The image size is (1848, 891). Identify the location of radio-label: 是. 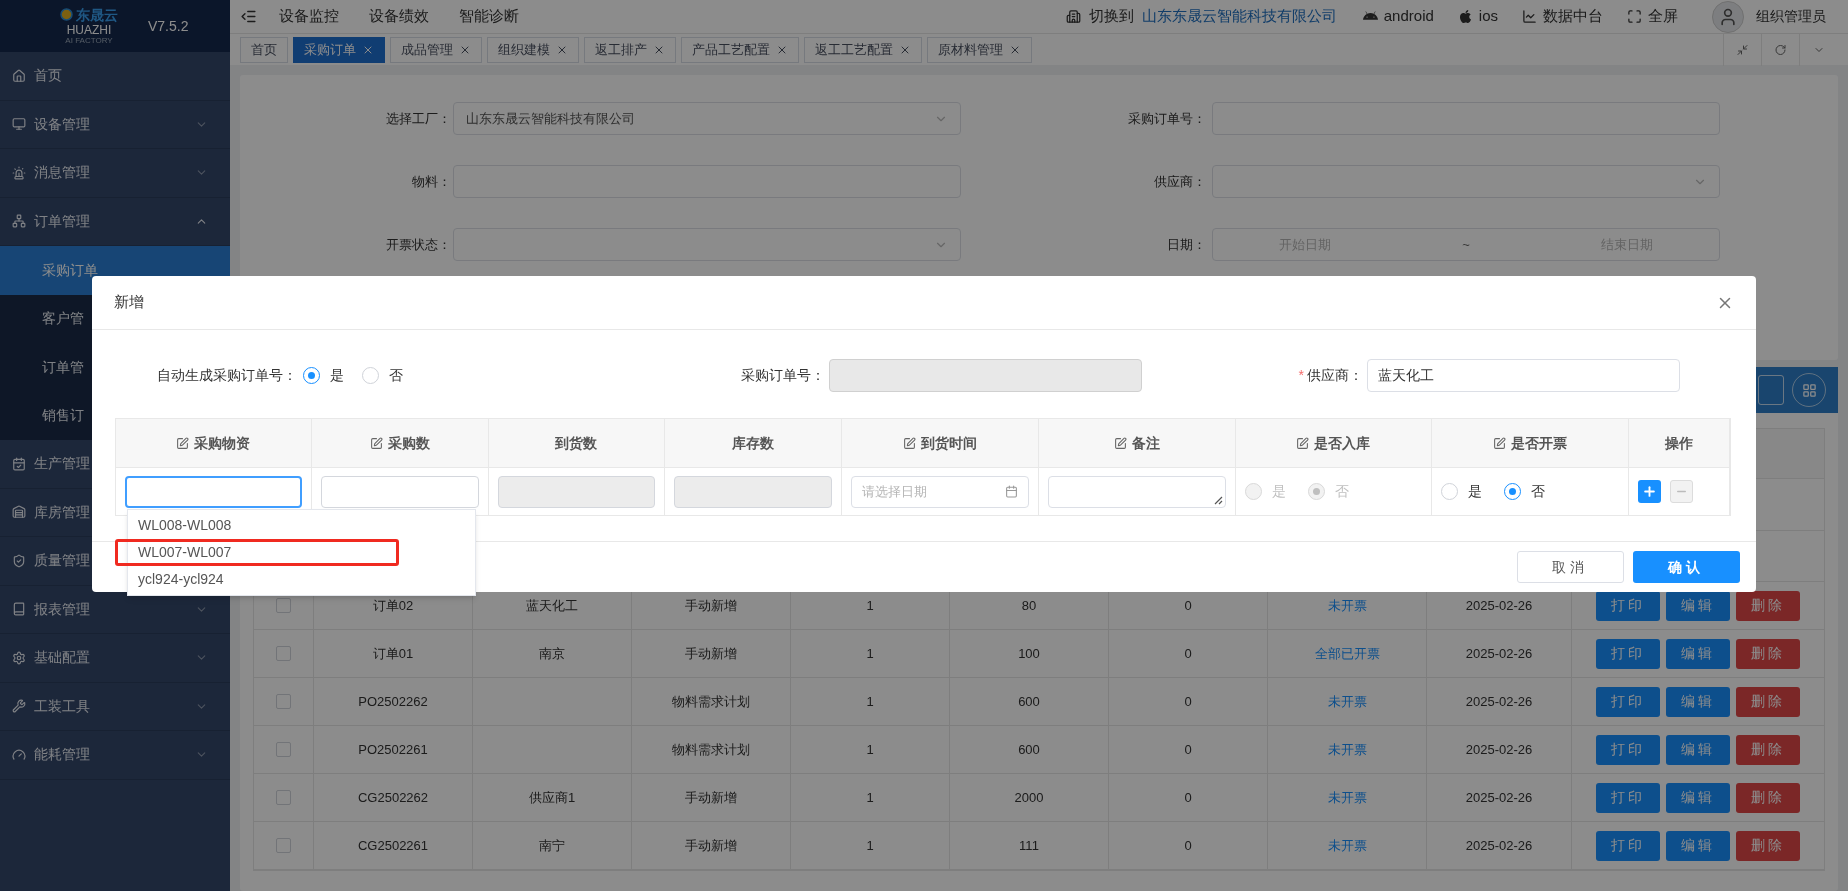
(1475, 491).